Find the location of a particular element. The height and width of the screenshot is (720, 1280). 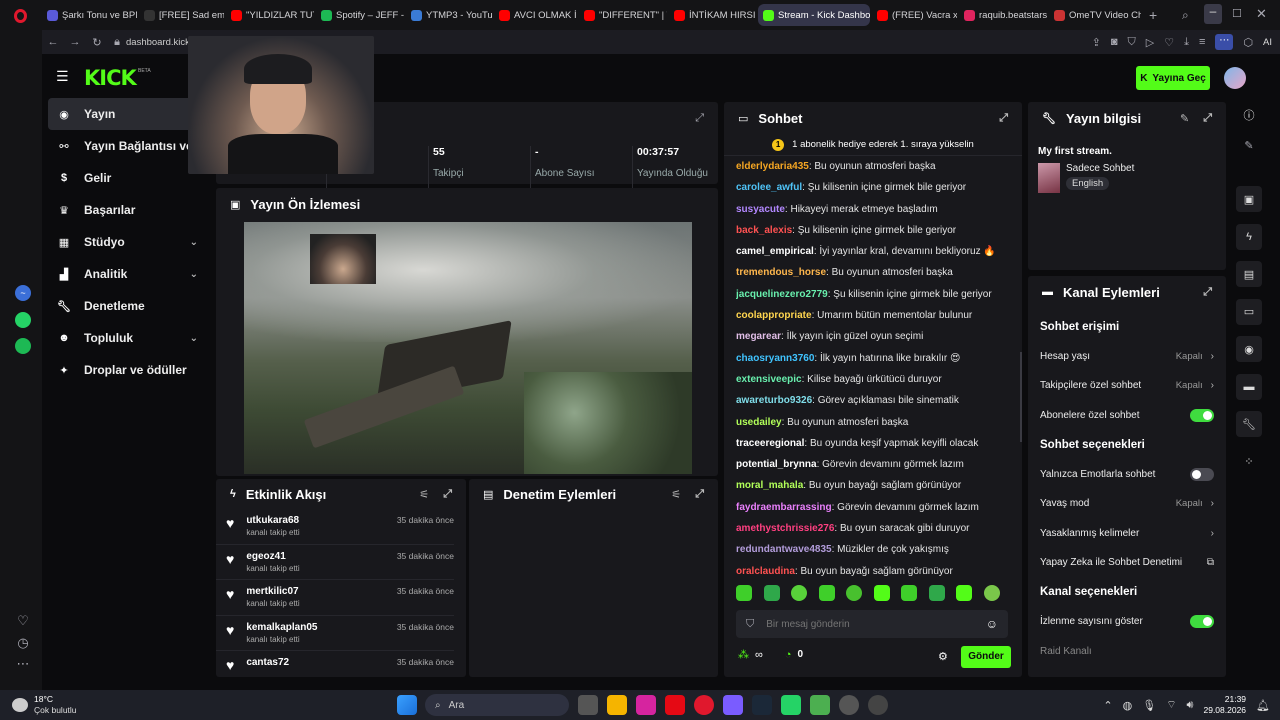

history-icon: ◷ is located at coordinates (23, 643).